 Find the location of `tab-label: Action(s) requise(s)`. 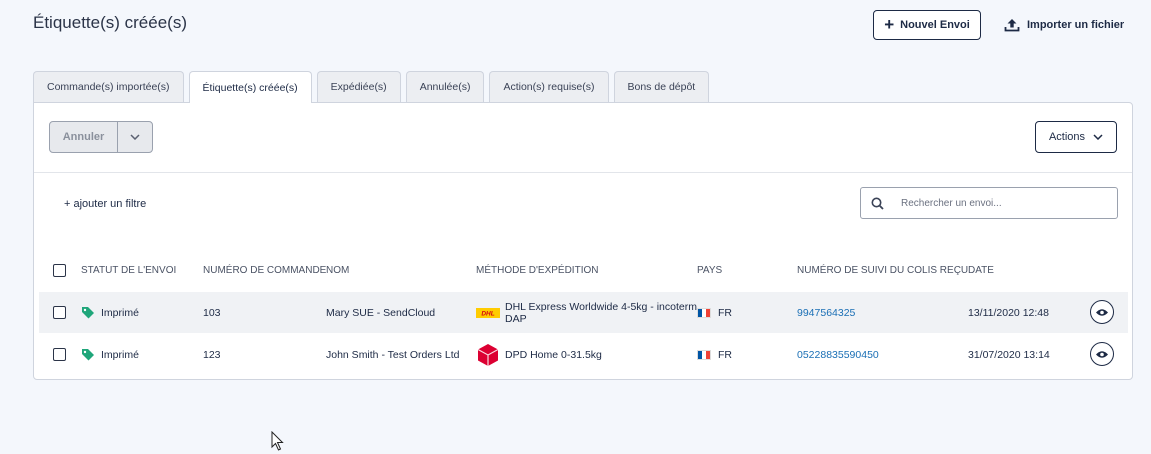

tab-label: Action(s) requise(s) is located at coordinates (549, 87).